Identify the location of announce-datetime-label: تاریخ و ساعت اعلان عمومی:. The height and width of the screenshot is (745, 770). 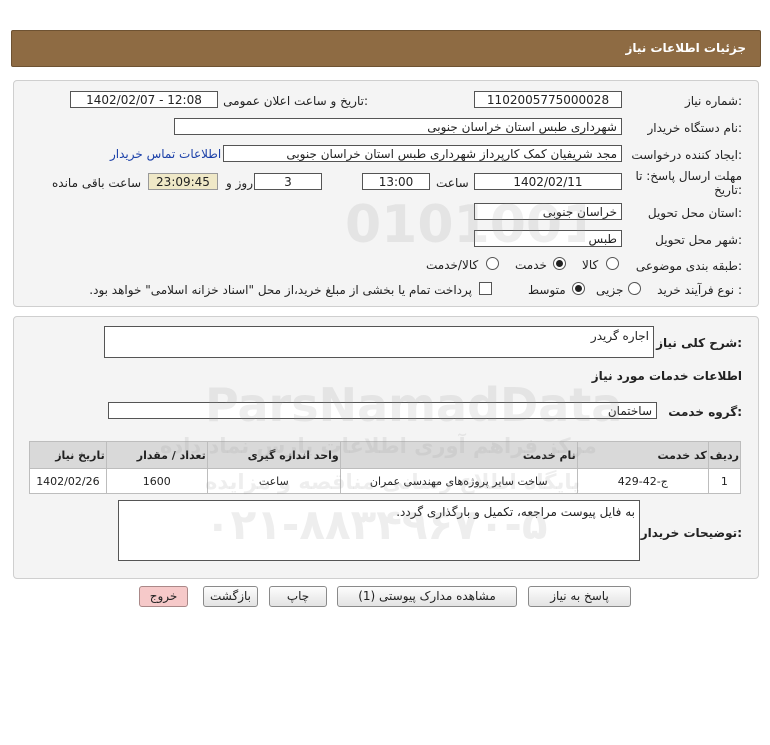
(295, 101).